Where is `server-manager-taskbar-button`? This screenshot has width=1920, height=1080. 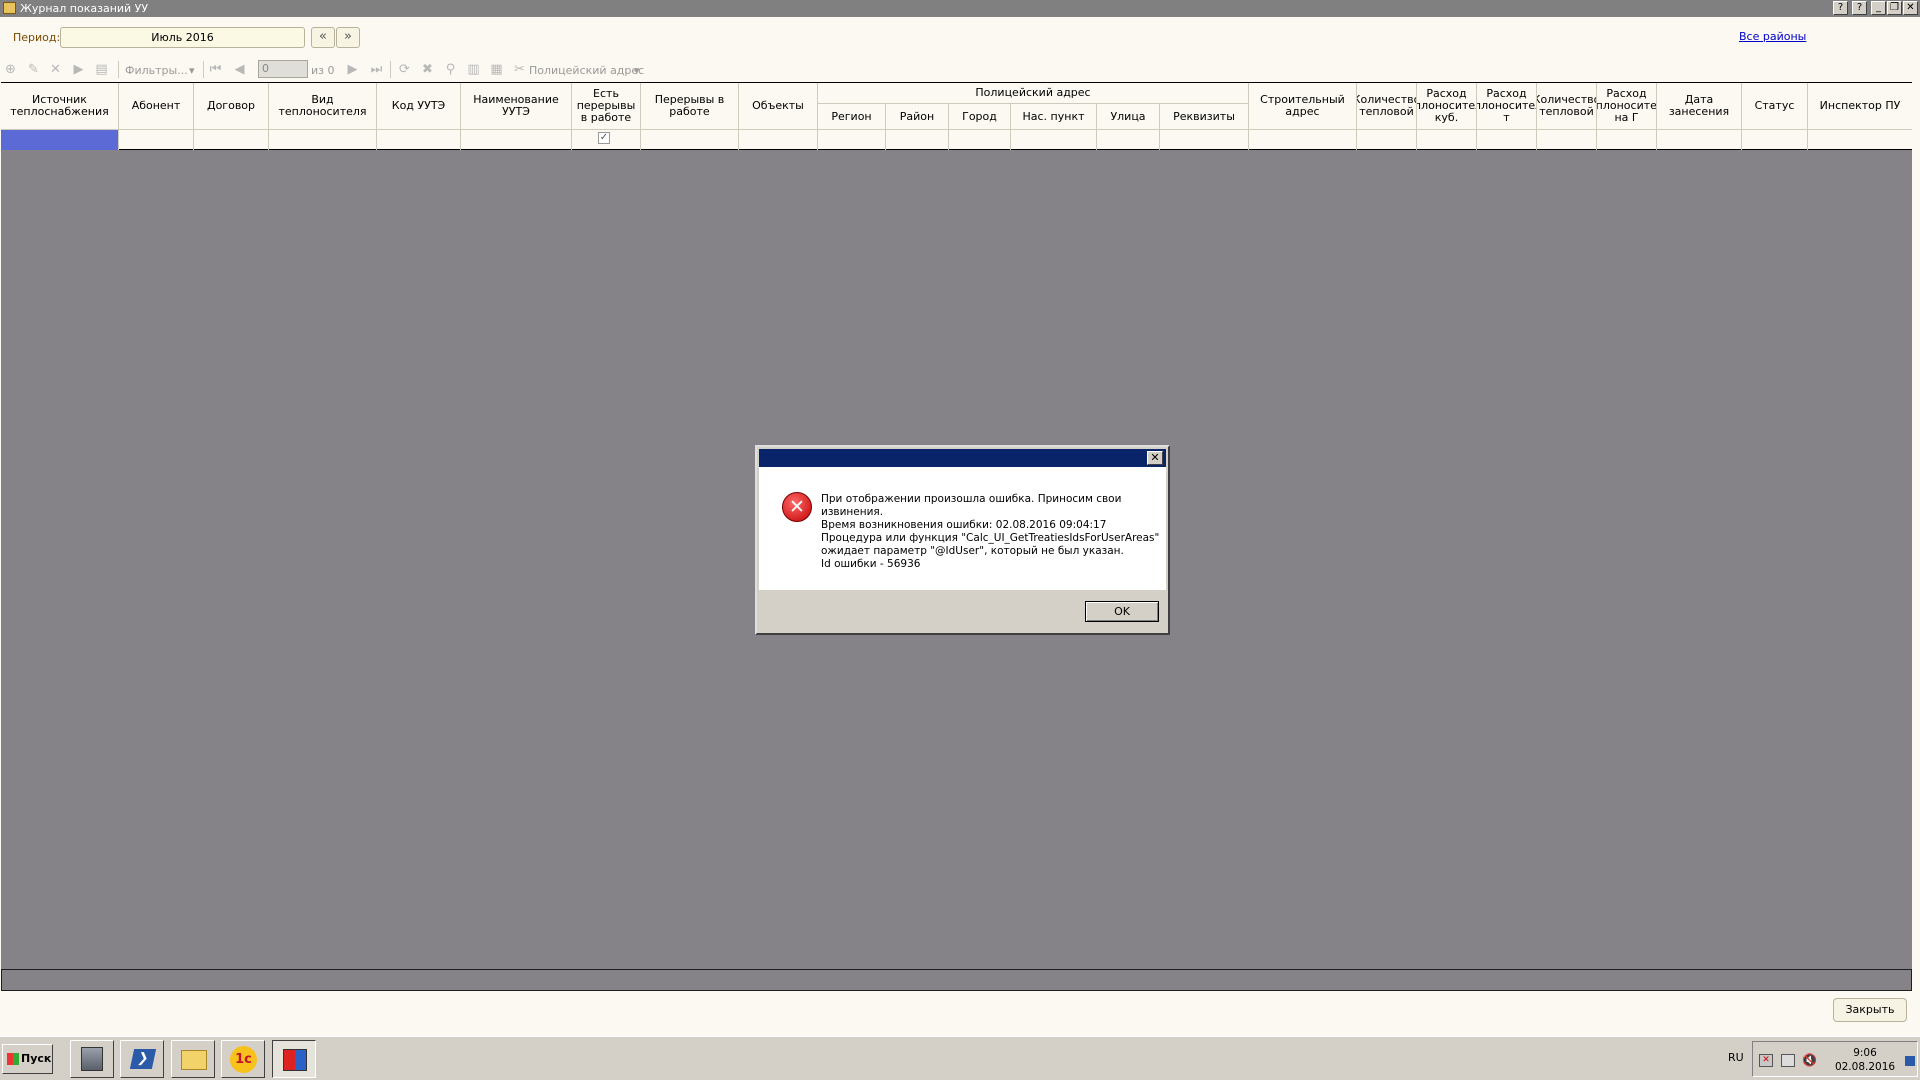 server-manager-taskbar-button is located at coordinates (92, 1059).